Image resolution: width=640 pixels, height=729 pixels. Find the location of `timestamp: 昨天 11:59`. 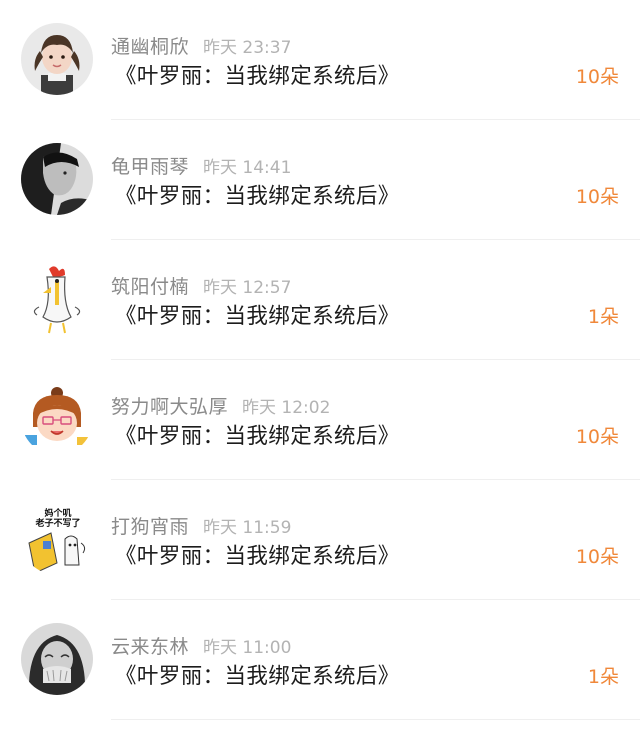

timestamp: 昨天 11:59 is located at coordinates (247, 528).